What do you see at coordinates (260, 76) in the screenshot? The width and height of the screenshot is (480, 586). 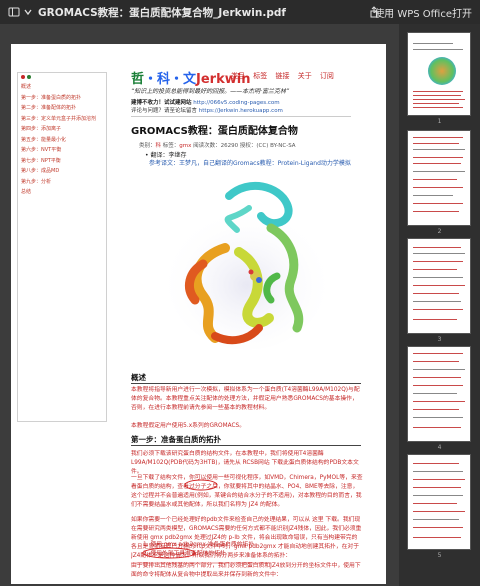 I see `nav-tags: 标签` at bounding box center [260, 76].